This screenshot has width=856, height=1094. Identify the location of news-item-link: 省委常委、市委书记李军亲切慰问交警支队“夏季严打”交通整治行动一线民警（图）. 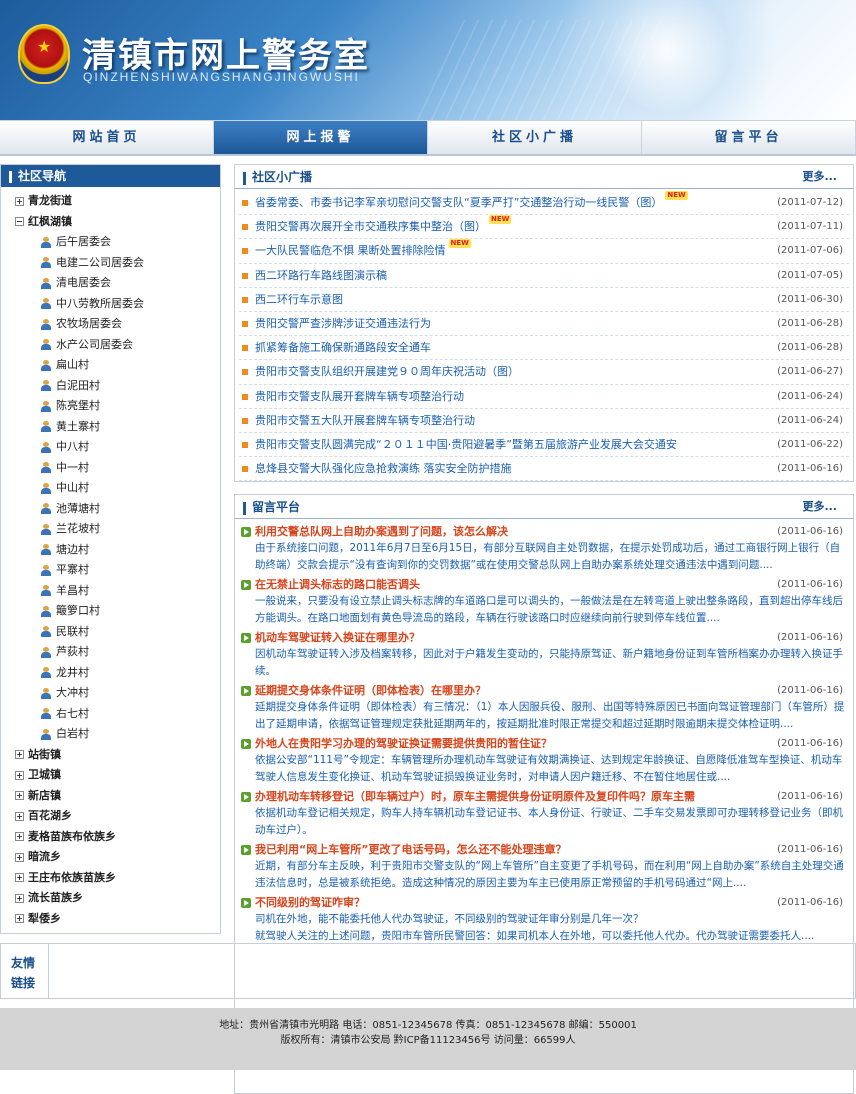
(458, 202).